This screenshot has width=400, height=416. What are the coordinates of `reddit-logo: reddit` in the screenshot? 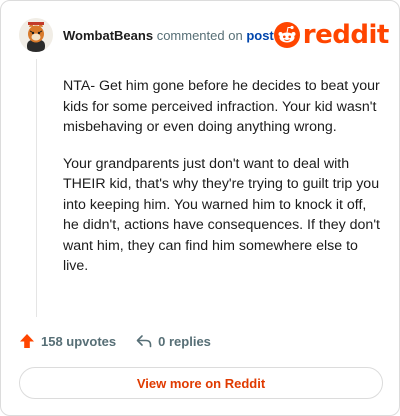 It's located at (331, 35).